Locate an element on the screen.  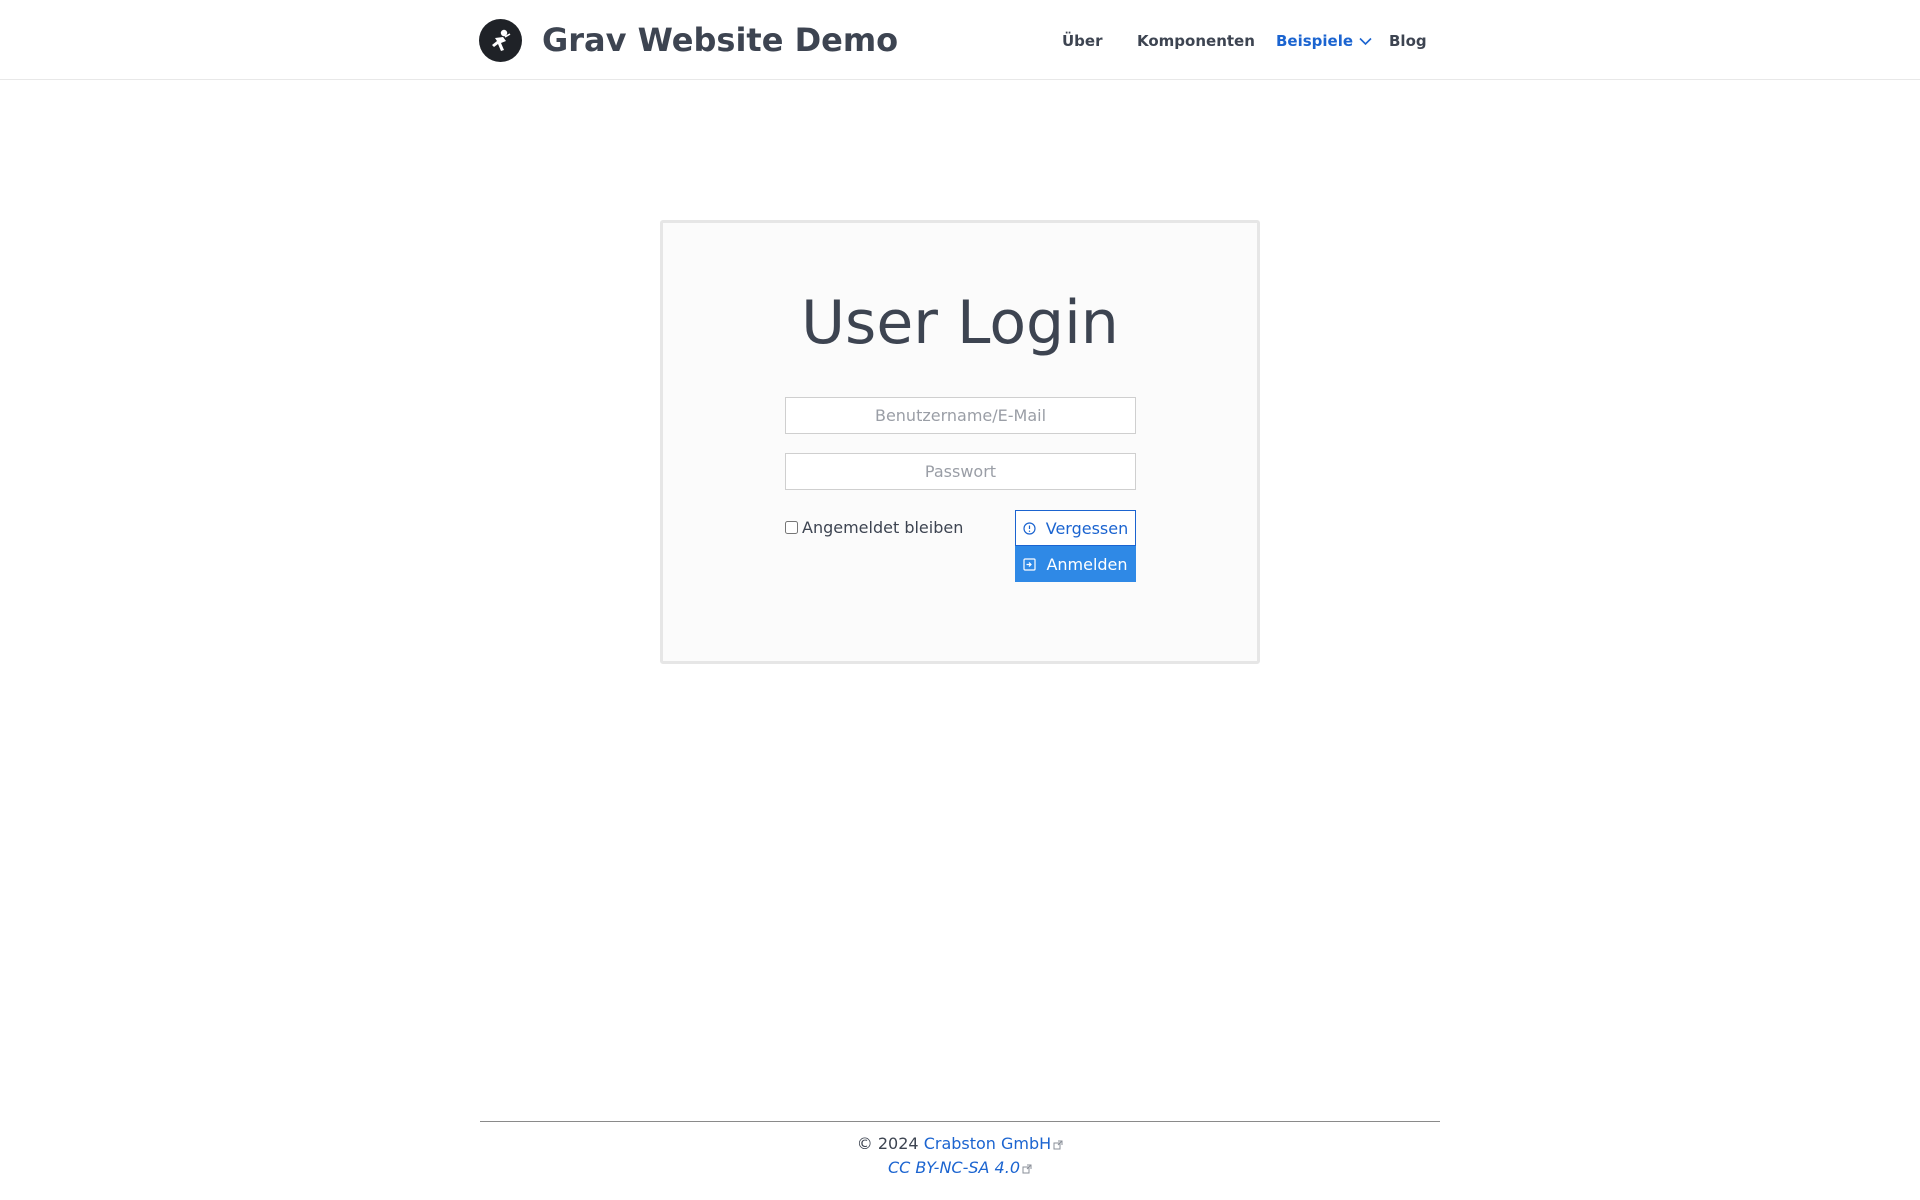
nav-item-blog: Blog is located at coordinates (1408, 41).